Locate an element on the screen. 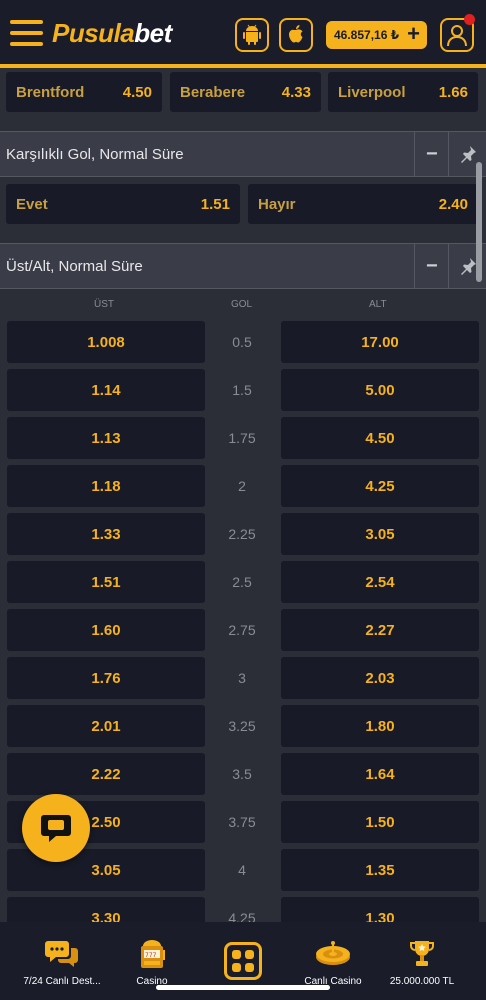 This screenshot has width=486, height=1000. user-icon is located at coordinates (457, 36).